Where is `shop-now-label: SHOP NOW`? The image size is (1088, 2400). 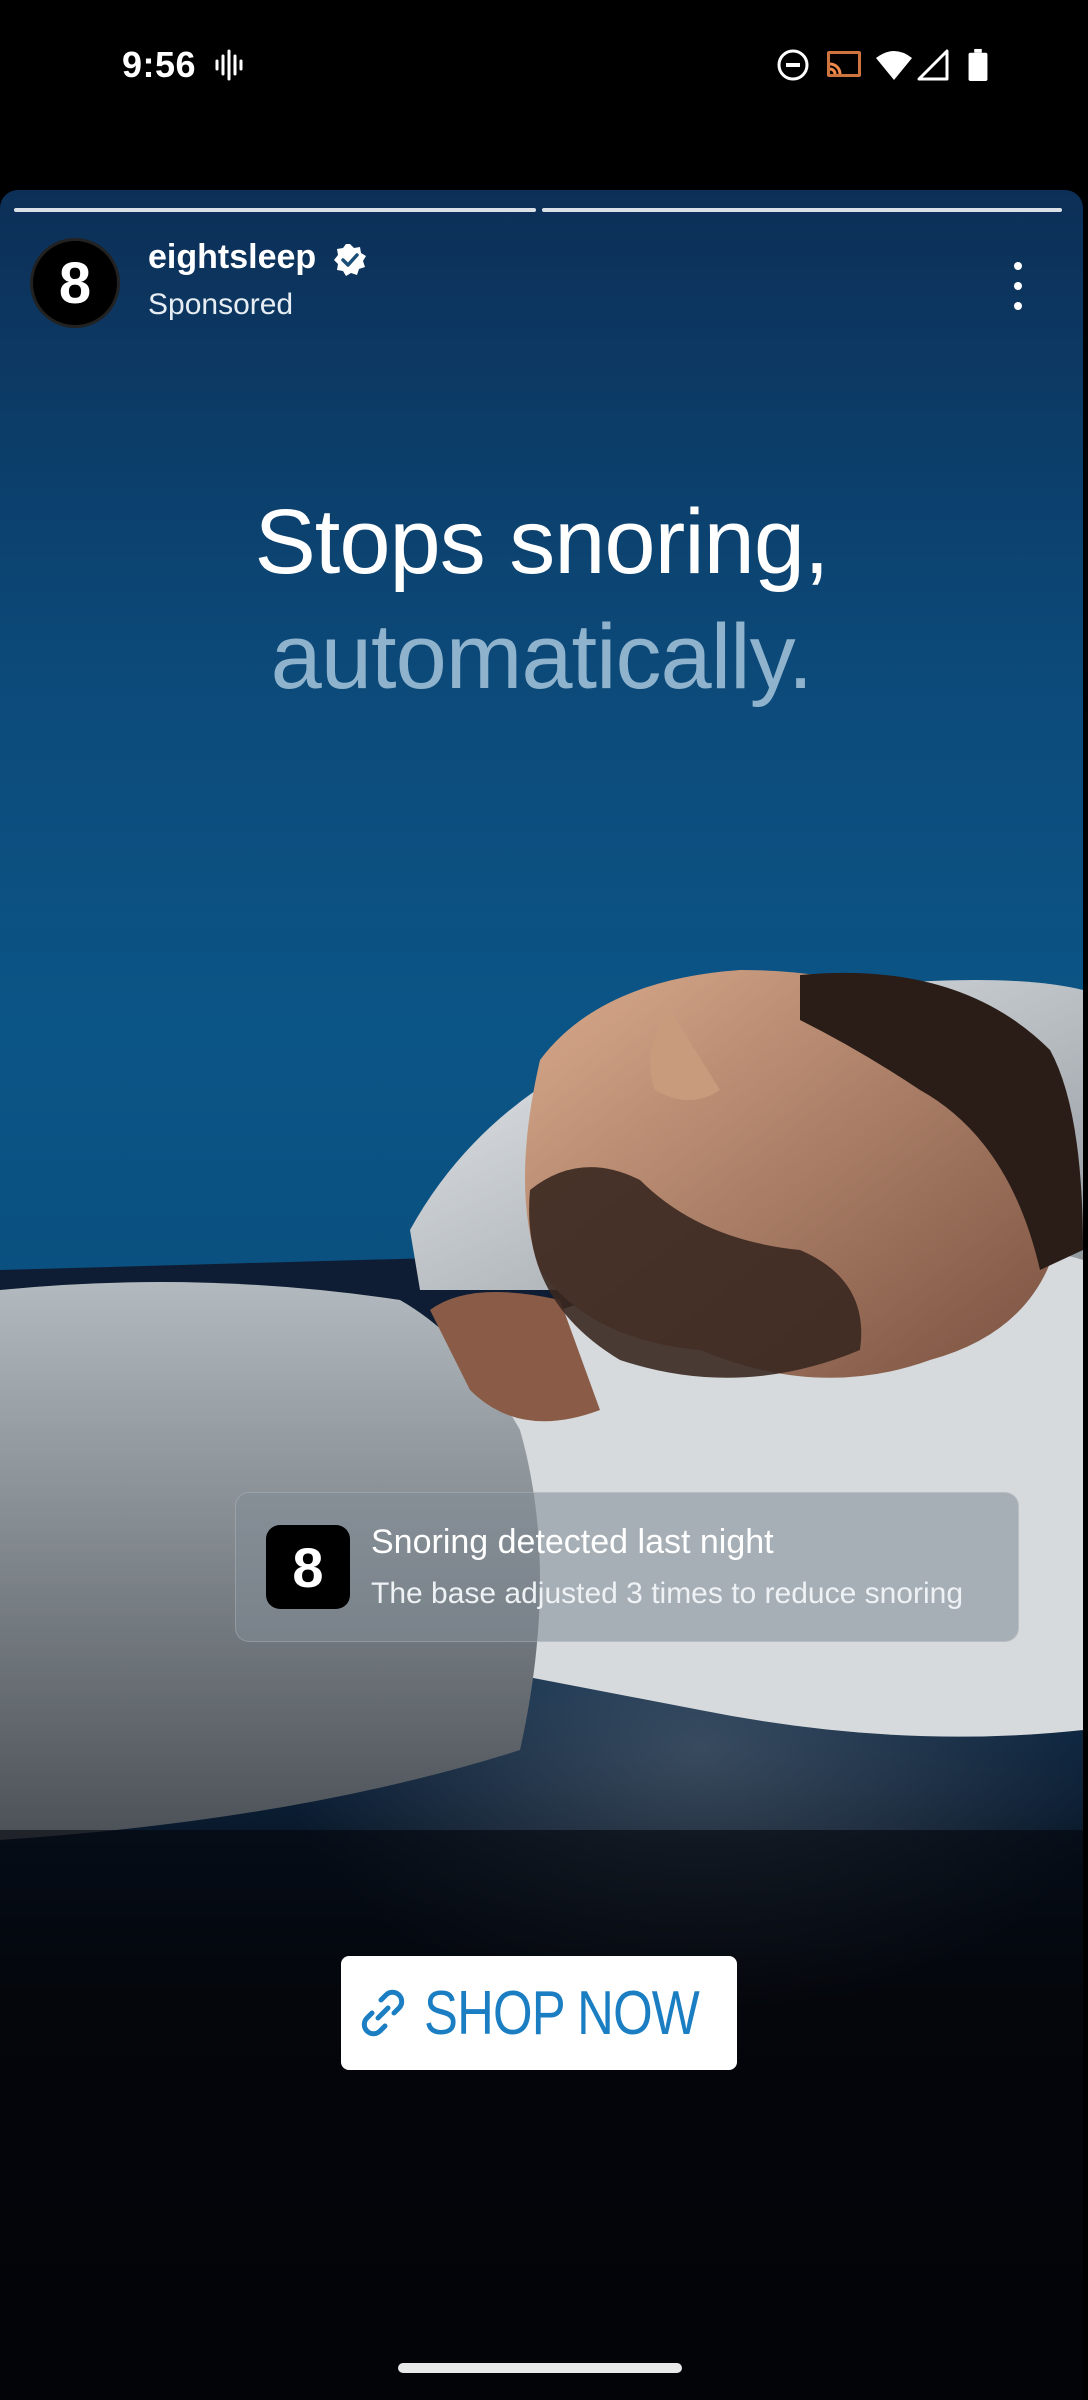 shop-now-label: SHOP NOW is located at coordinates (562, 2013).